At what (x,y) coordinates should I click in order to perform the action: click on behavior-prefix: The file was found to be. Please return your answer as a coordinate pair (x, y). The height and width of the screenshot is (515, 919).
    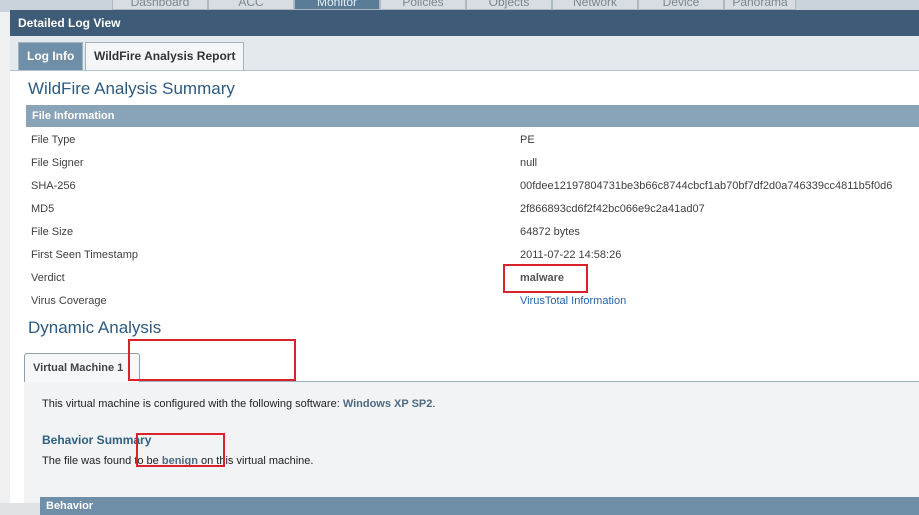
    Looking at the image, I should click on (102, 461).